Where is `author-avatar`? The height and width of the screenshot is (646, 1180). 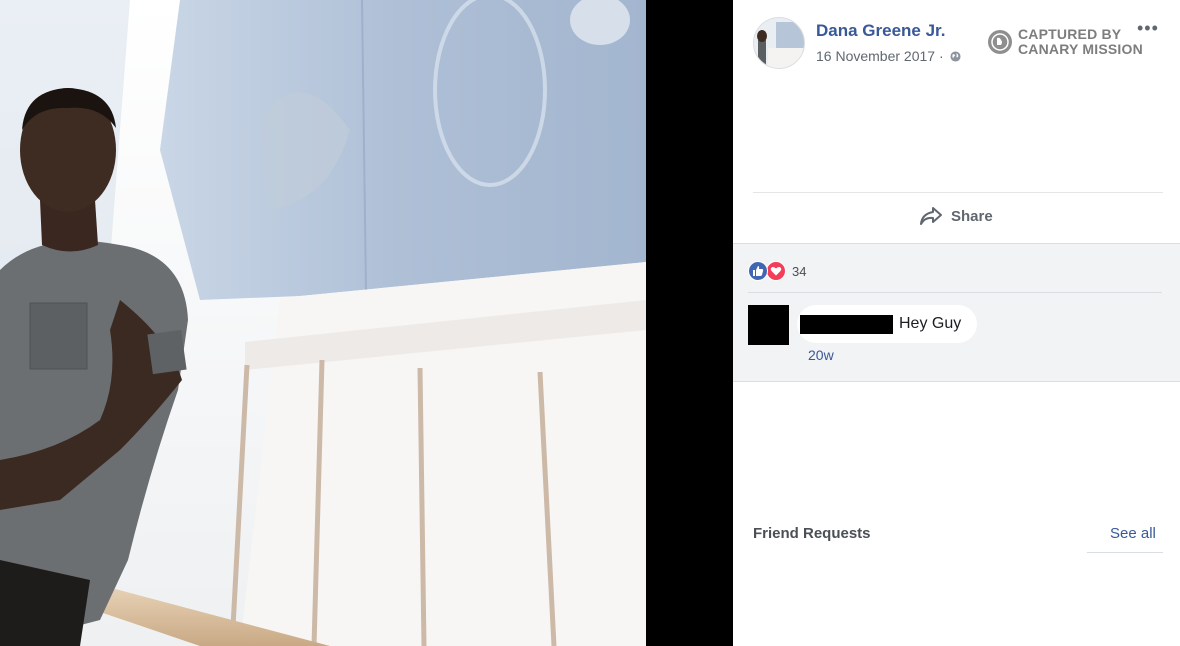
author-avatar is located at coordinates (779, 43).